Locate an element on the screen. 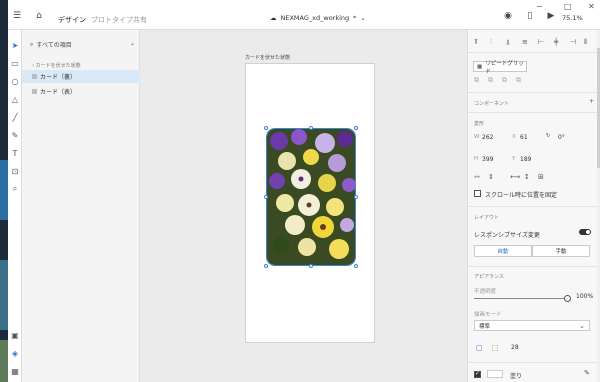 The height and width of the screenshot is (382, 600). blend-mode-value: 標準 is located at coordinates (485, 326).